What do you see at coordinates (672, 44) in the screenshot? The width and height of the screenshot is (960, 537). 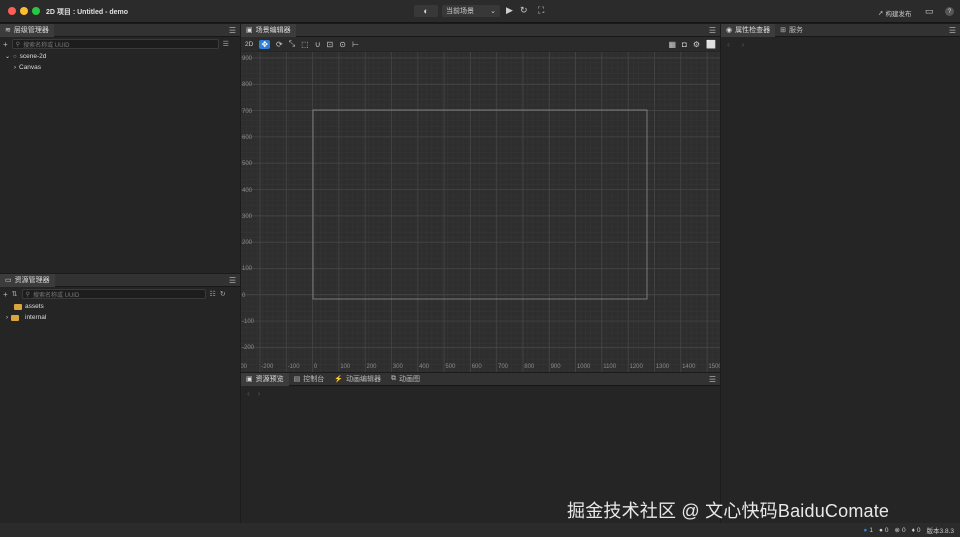 I see `grid-icon: ▦` at bounding box center [672, 44].